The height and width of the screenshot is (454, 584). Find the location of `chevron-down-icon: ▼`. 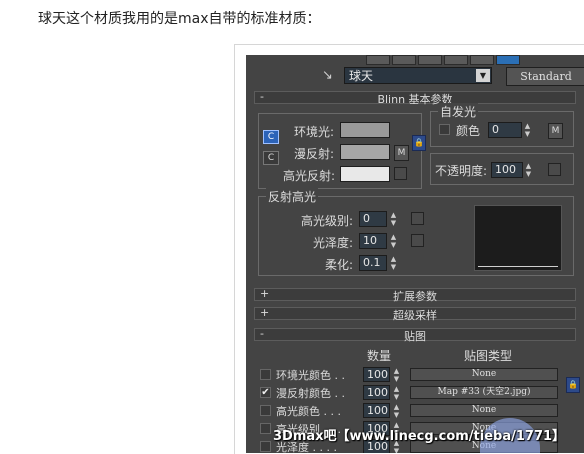

chevron-down-icon: ▼ is located at coordinates (483, 75).